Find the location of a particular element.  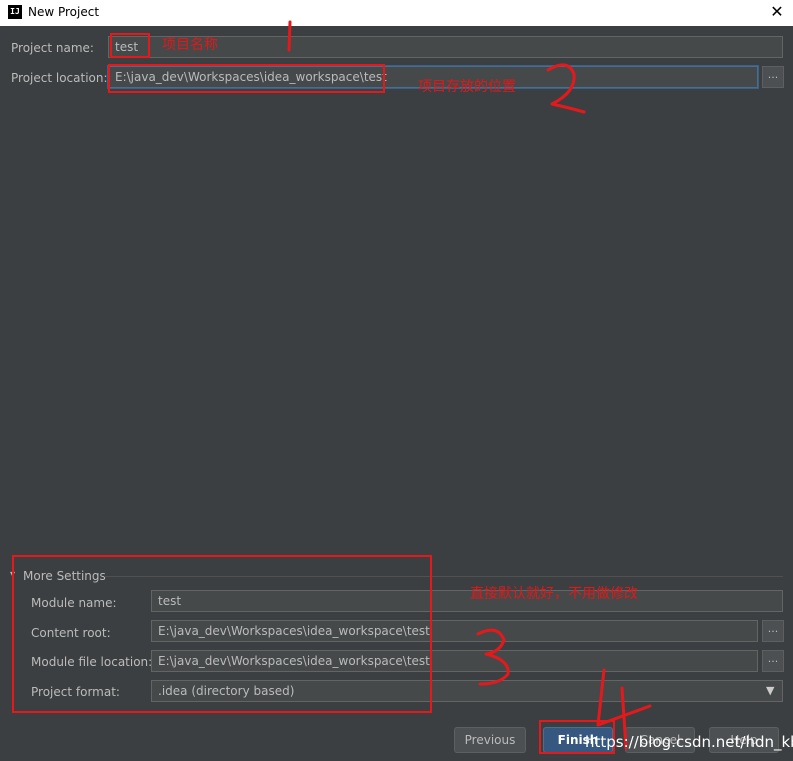

watermark-text: https://blog.csdn.net/hdn_kb is located at coordinates (689, 742).